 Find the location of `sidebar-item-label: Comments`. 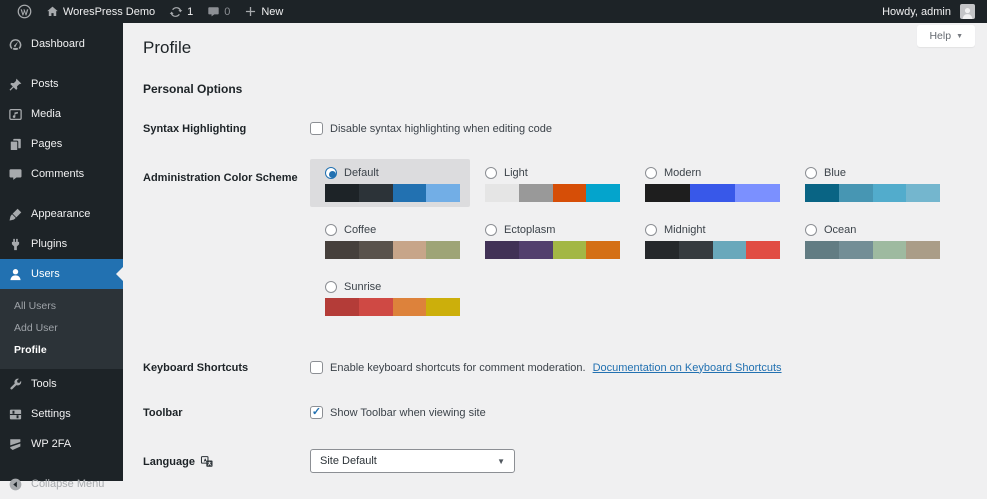

sidebar-item-label: Comments is located at coordinates (58, 174).